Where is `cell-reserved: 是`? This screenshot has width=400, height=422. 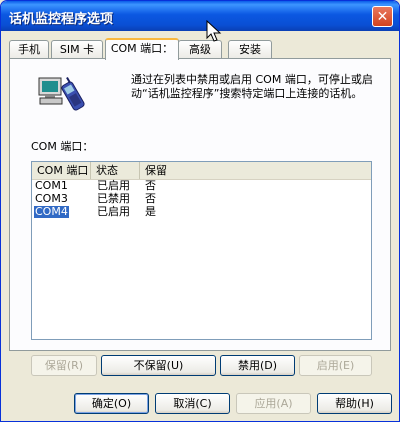 cell-reserved: 是 is located at coordinates (150, 211).